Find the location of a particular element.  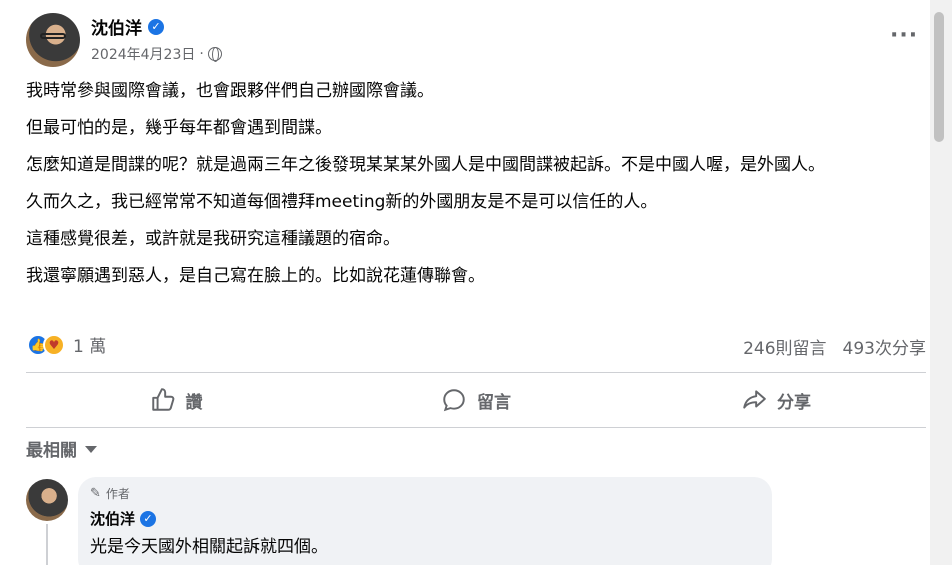

comment-sort-dropdown: 最相關 is located at coordinates (61, 448).